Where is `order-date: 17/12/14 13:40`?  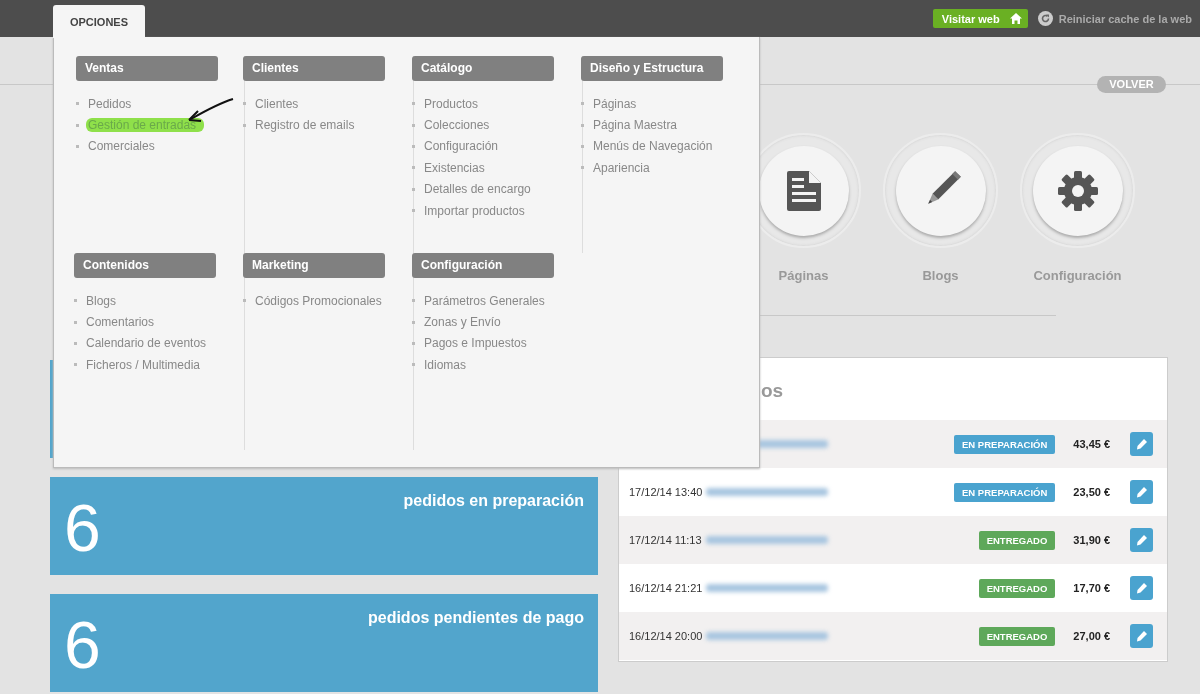 order-date: 17/12/14 13:40 is located at coordinates (666, 492).